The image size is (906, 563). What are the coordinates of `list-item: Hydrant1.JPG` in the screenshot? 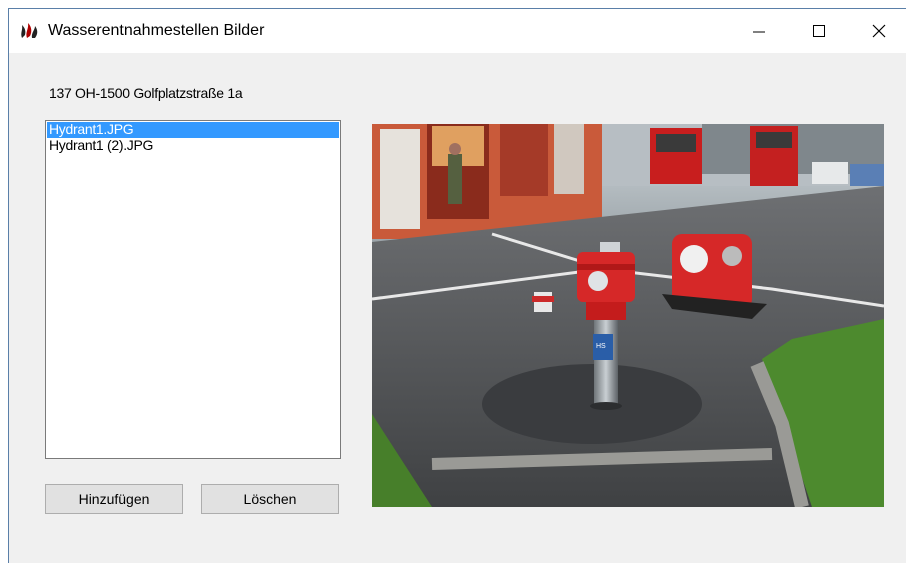 It's located at (193, 130).